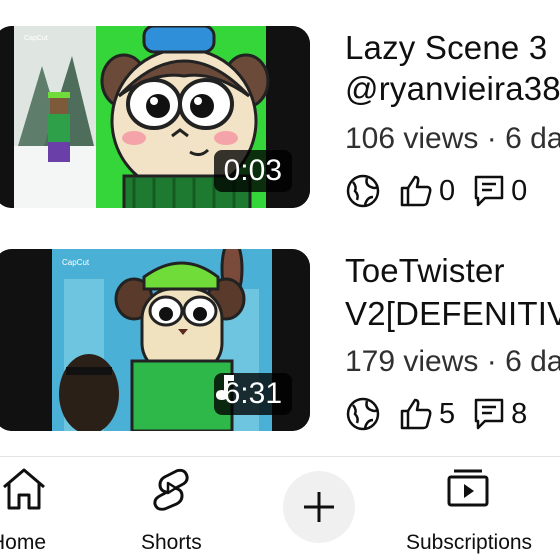 This screenshot has width=560, height=560. I want to click on video-title-line1: ToeTwister, so click(425, 270).